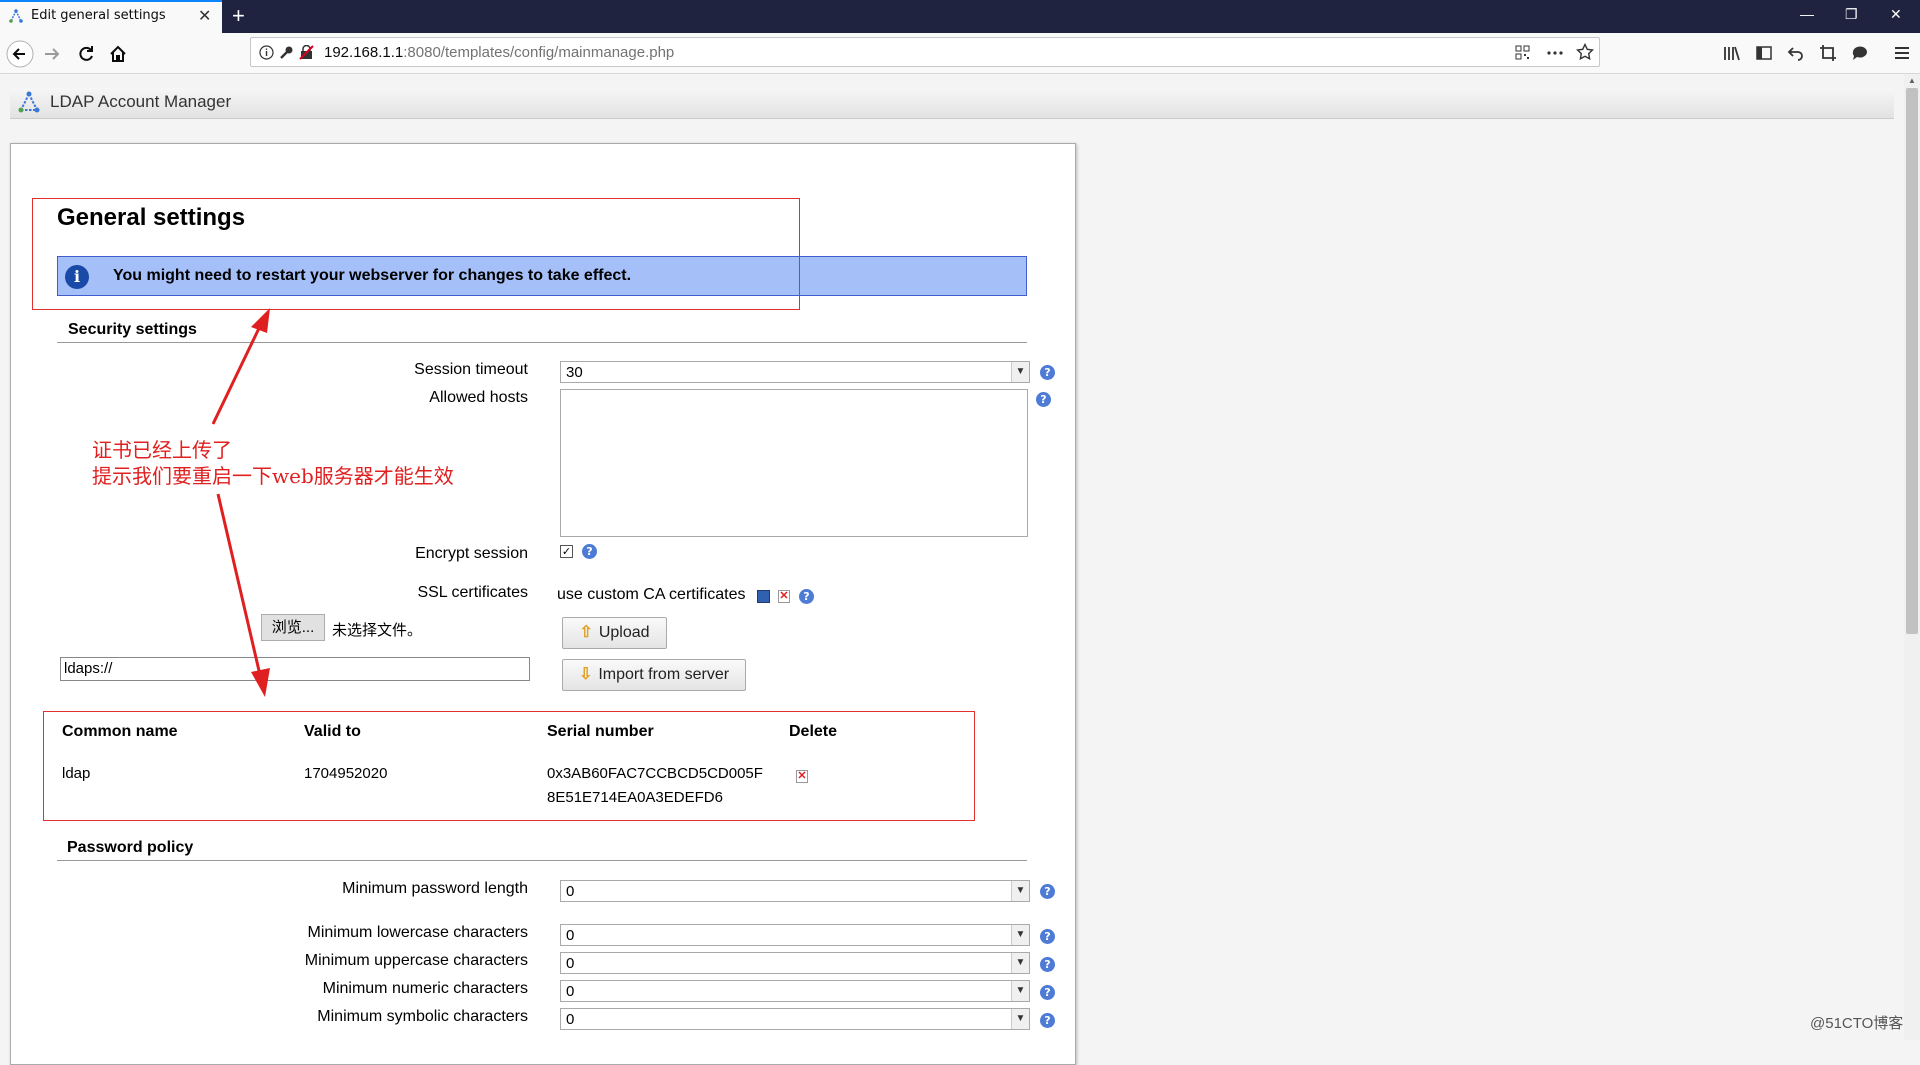  Describe the element at coordinates (130, 847) in the screenshot. I see `password-policy-section-title: Password policy` at that location.